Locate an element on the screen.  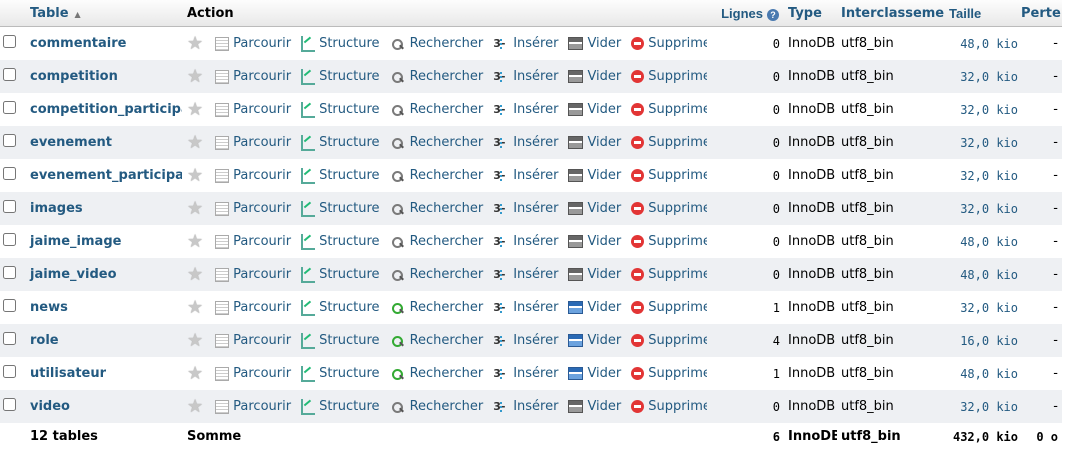
table-name-link: utilisateur is located at coordinates (103, 373).